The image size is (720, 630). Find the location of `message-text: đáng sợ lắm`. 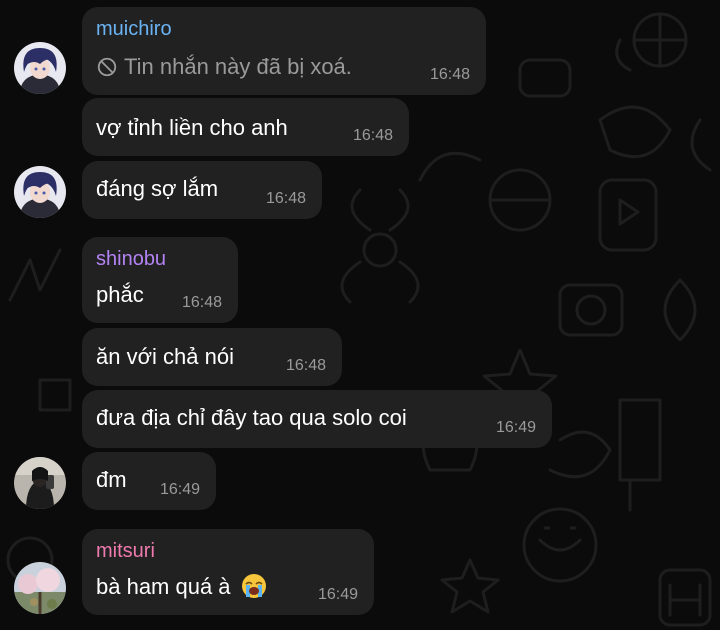

message-text: đáng sợ lắm is located at coordinates (157, 188).